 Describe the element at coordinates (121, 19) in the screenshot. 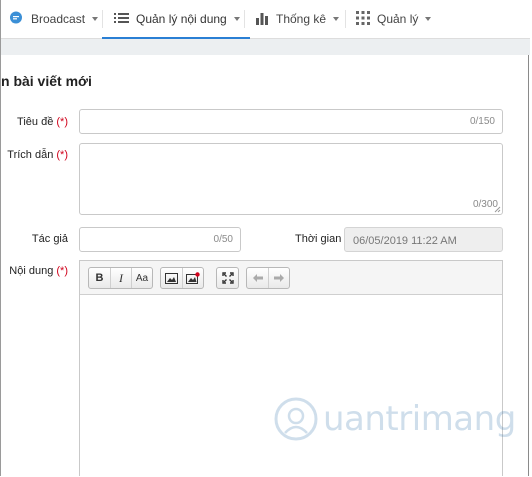

I see `list-icon` at that location.